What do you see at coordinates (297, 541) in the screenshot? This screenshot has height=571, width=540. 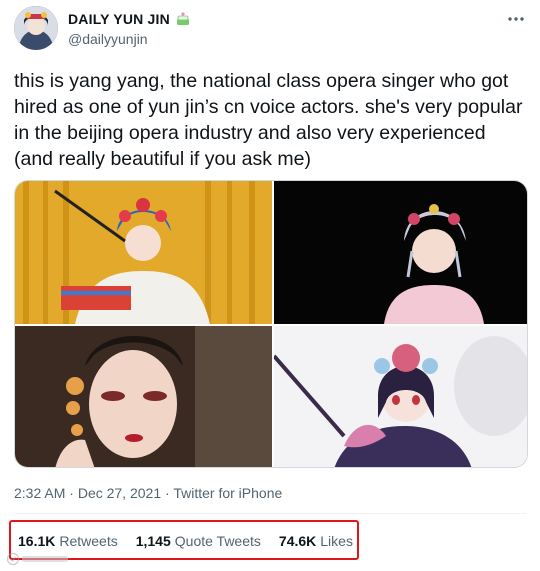 I see `likes-count: 74.6K` at bounding box center [297, 541].